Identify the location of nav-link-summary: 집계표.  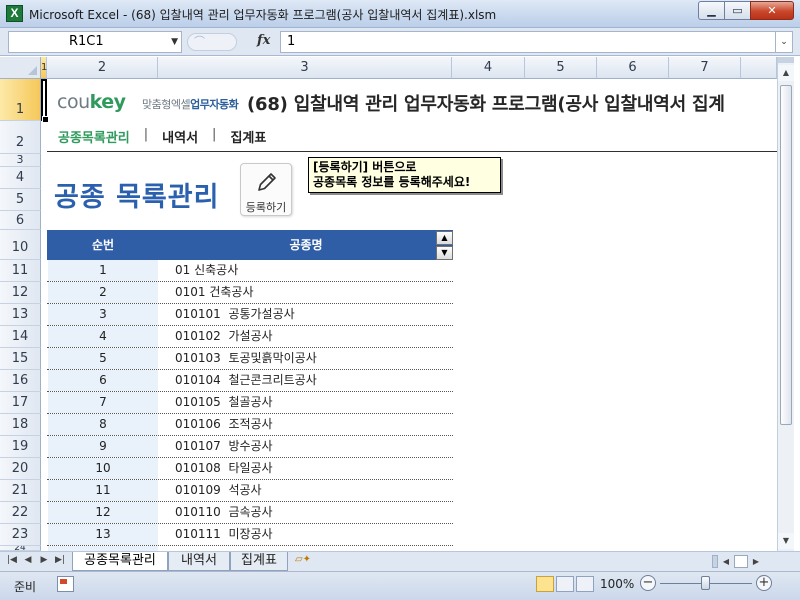
(248, 136).